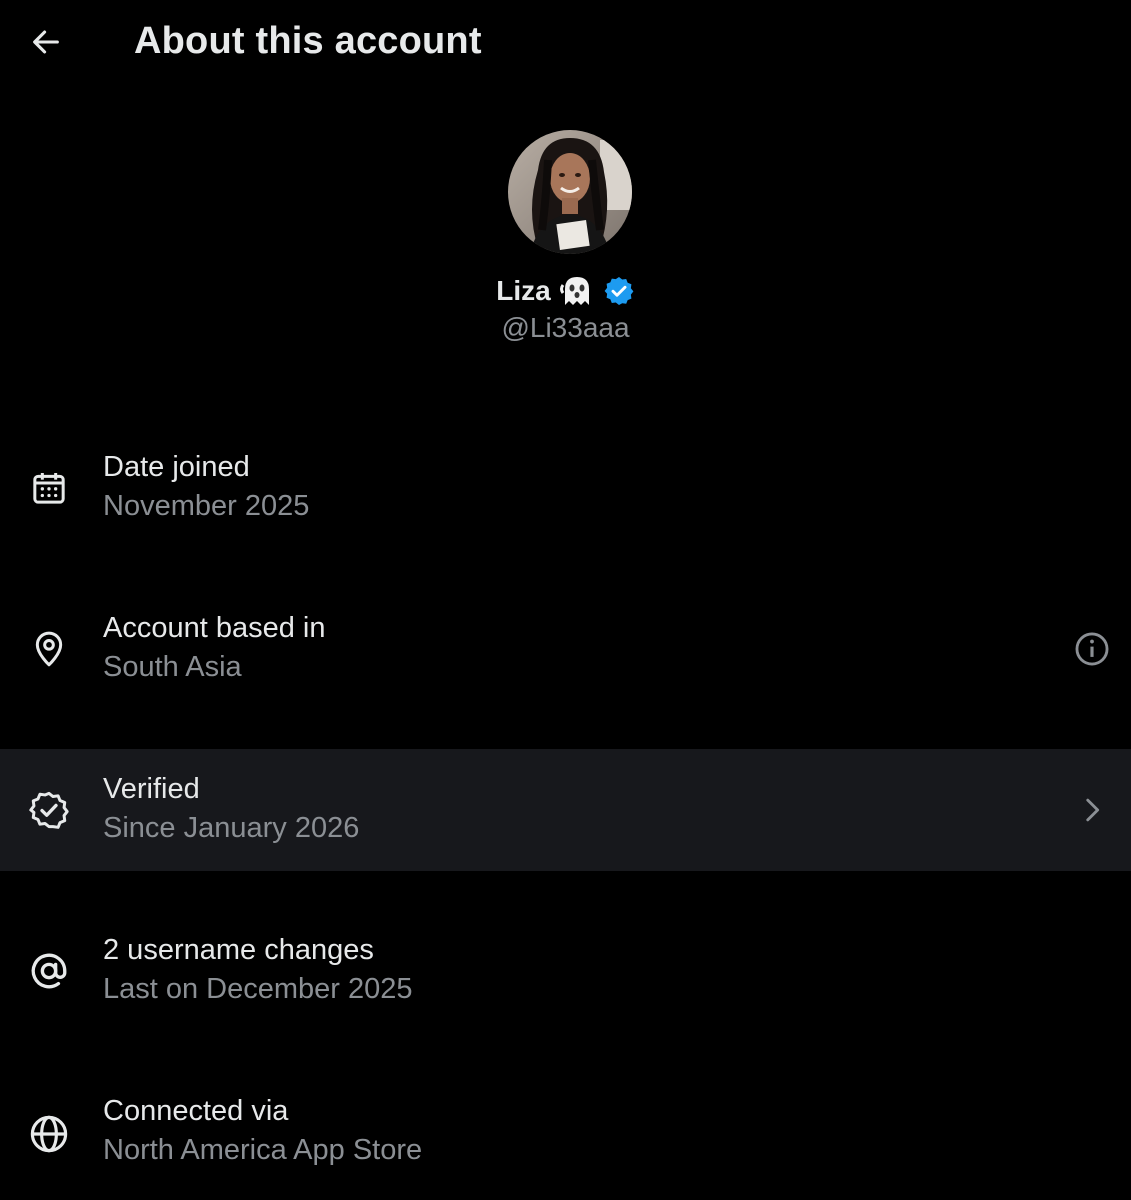 This screenshot has width=1131, height=1200. Describe the element at coordinates (49, 488) in the screenshot. I see `calendar-icon` at that location.